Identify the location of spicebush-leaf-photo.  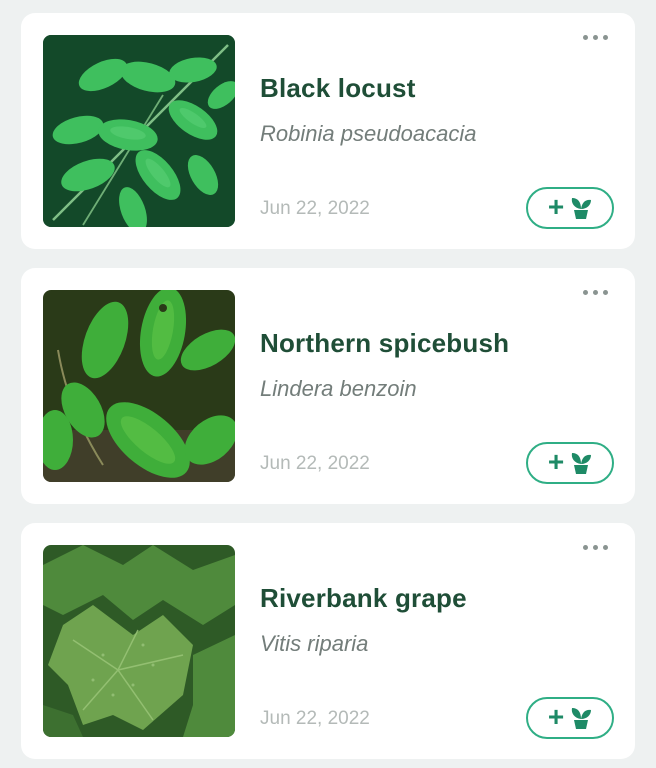
(139, 386).